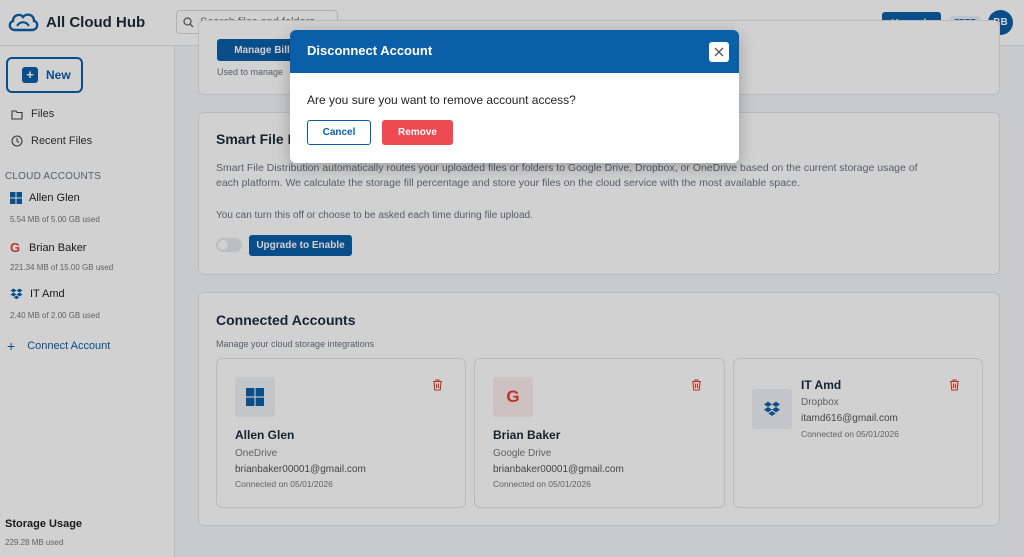  I want to click on cancel-button: Cancel, so click(339, 132).